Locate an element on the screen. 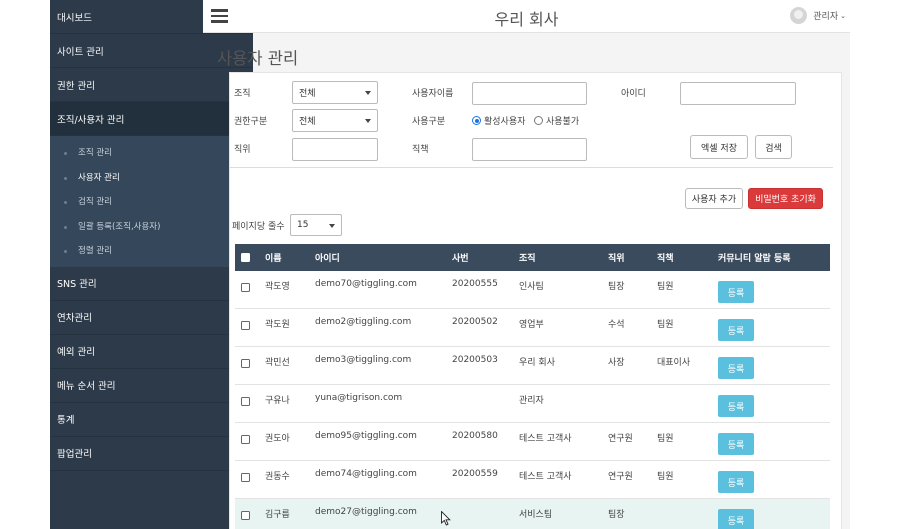 The width and height of the screenshot is (900, 529). sidebar-item-sns: SNS 관리 is located at coordinates (151, 284).